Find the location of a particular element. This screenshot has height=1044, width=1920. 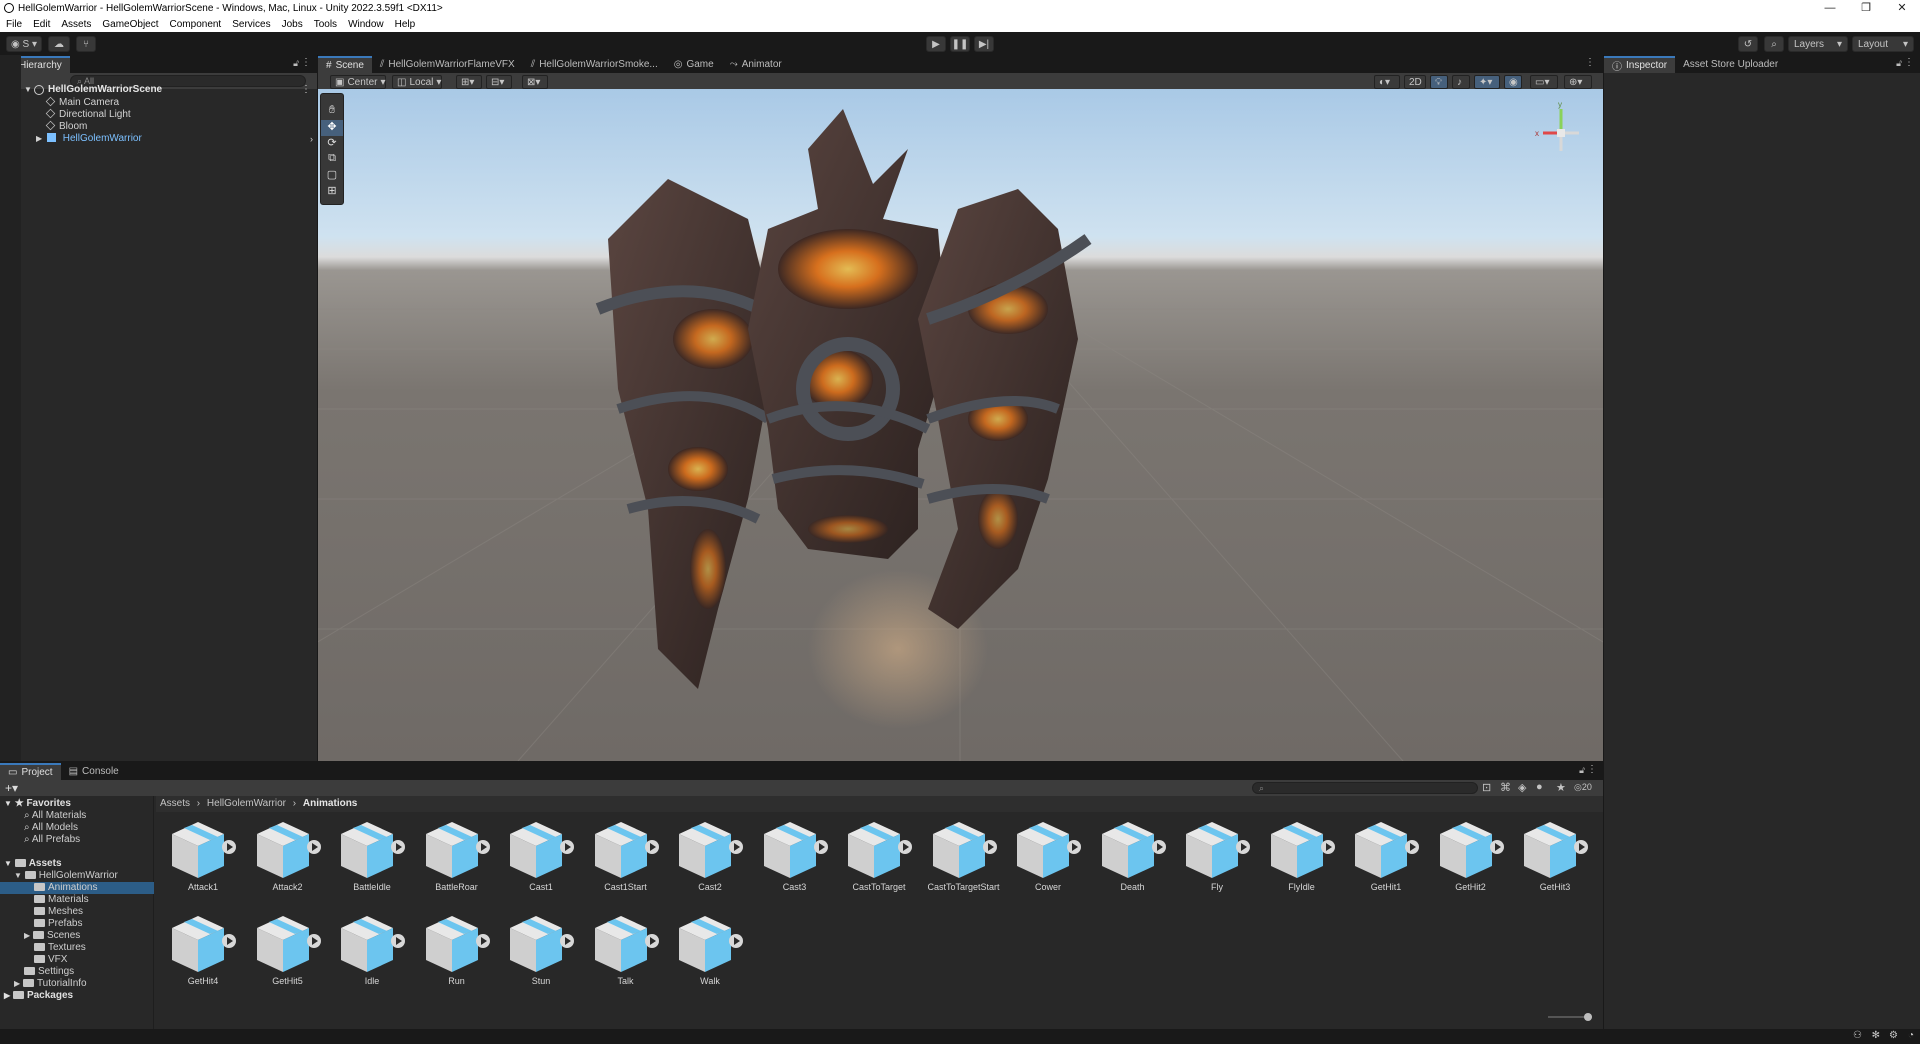

tab-scene: # Scene is located at coordinates (345, 64).